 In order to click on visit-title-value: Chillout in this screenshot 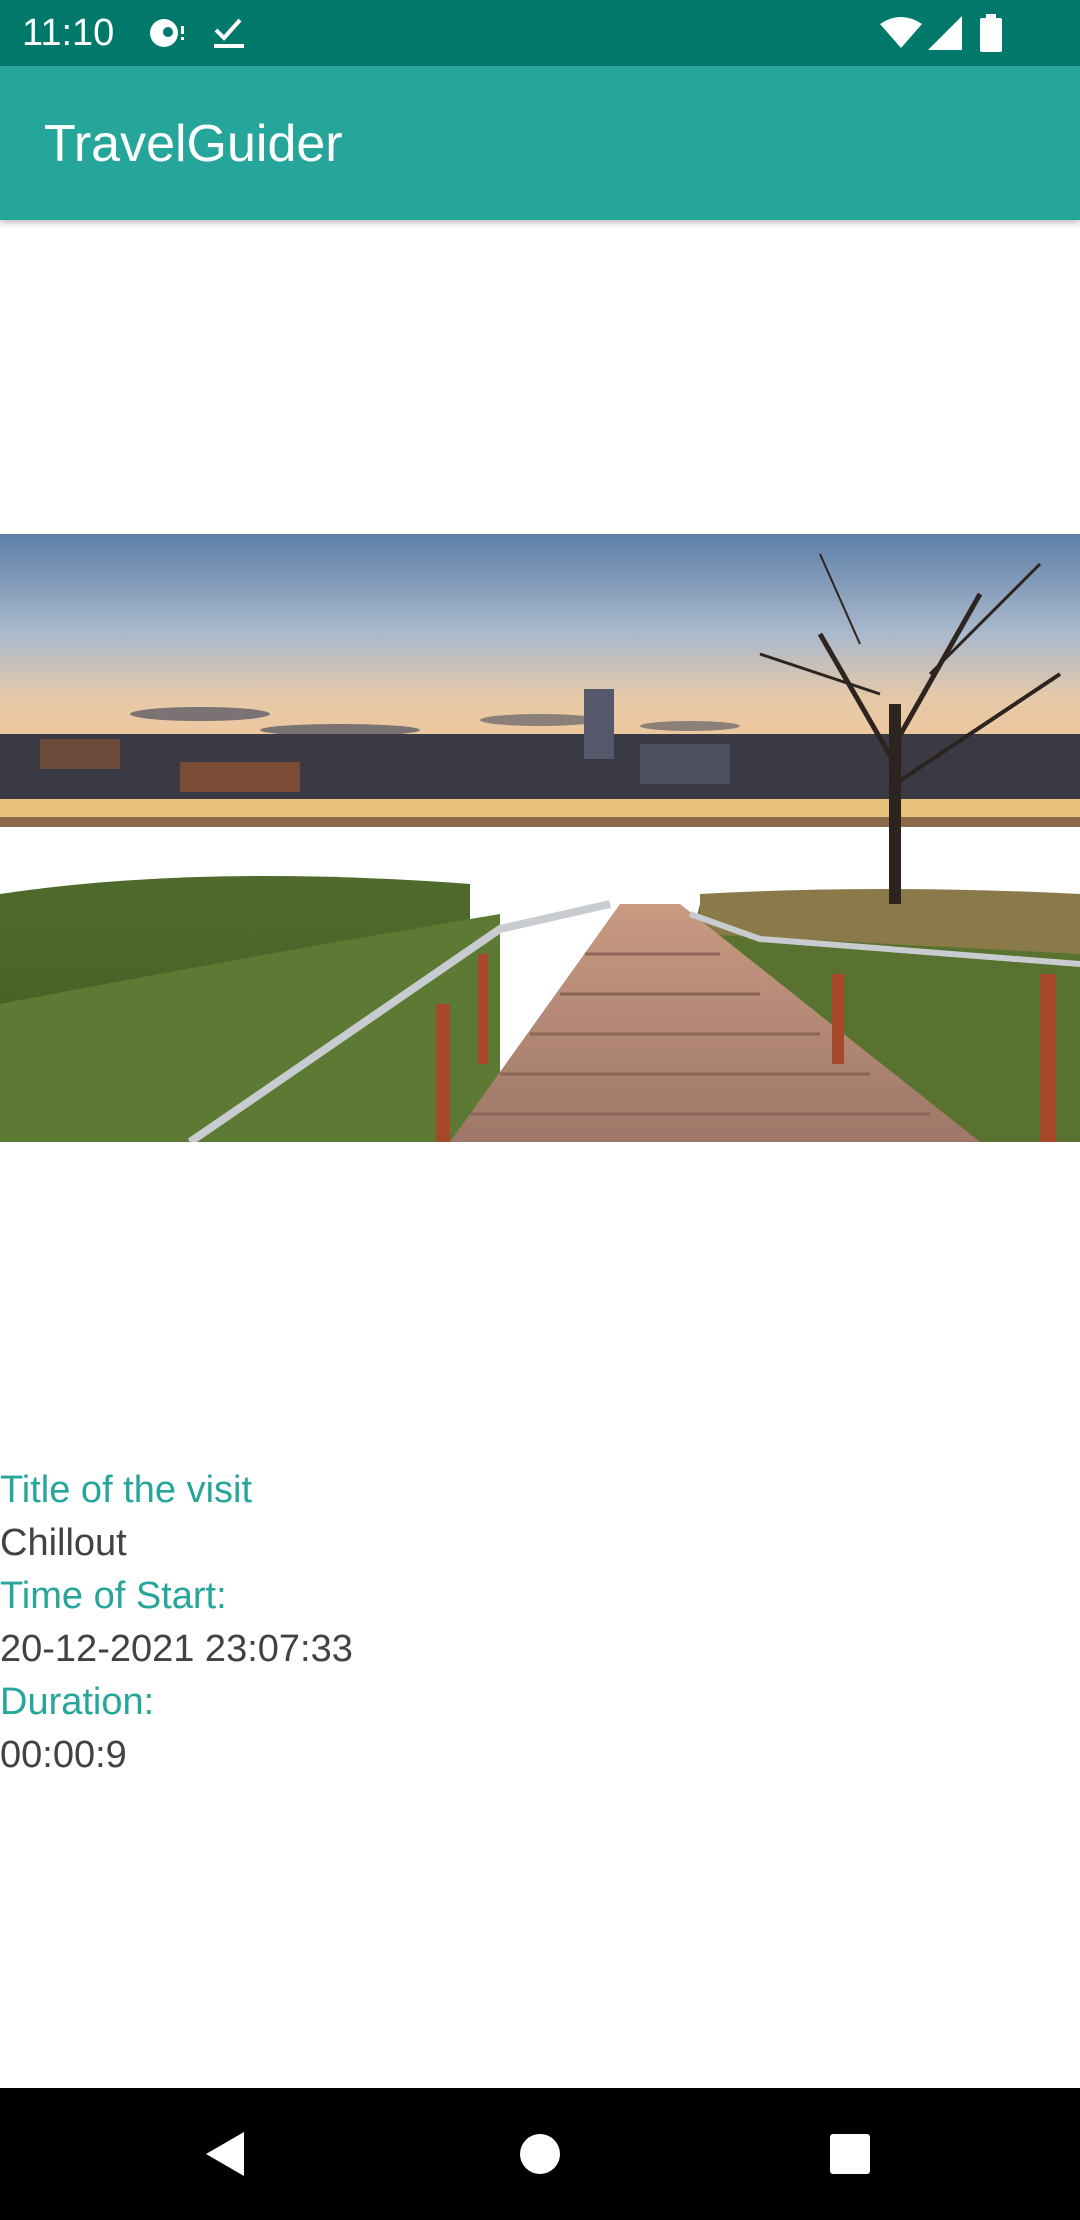, I will do `click(63, 1543)`.